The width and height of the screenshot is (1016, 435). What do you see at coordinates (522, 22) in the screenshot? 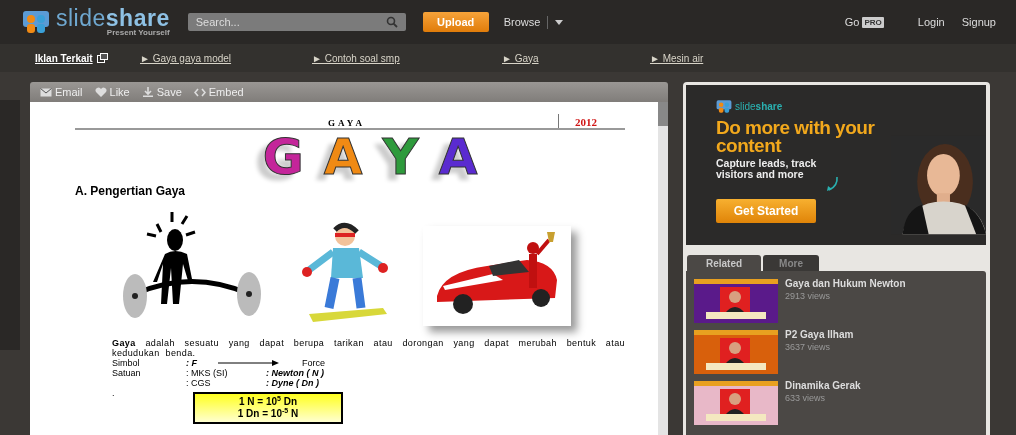
I see `browse-menu: Browse` at bounding box center [522, 22].